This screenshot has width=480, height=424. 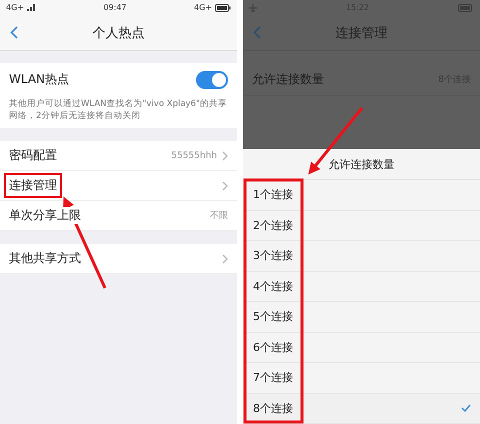 I want to click on option-row: 4个连接, so click(x=361, y=287).